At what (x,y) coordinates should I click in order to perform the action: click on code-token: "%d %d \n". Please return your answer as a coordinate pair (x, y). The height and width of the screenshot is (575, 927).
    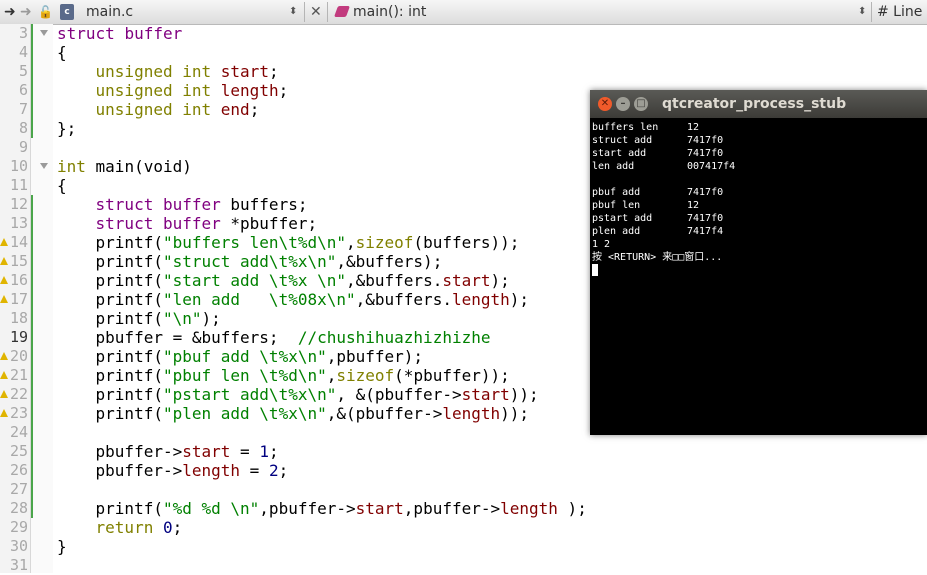
    Looking at the image, I should click on (211, 508).